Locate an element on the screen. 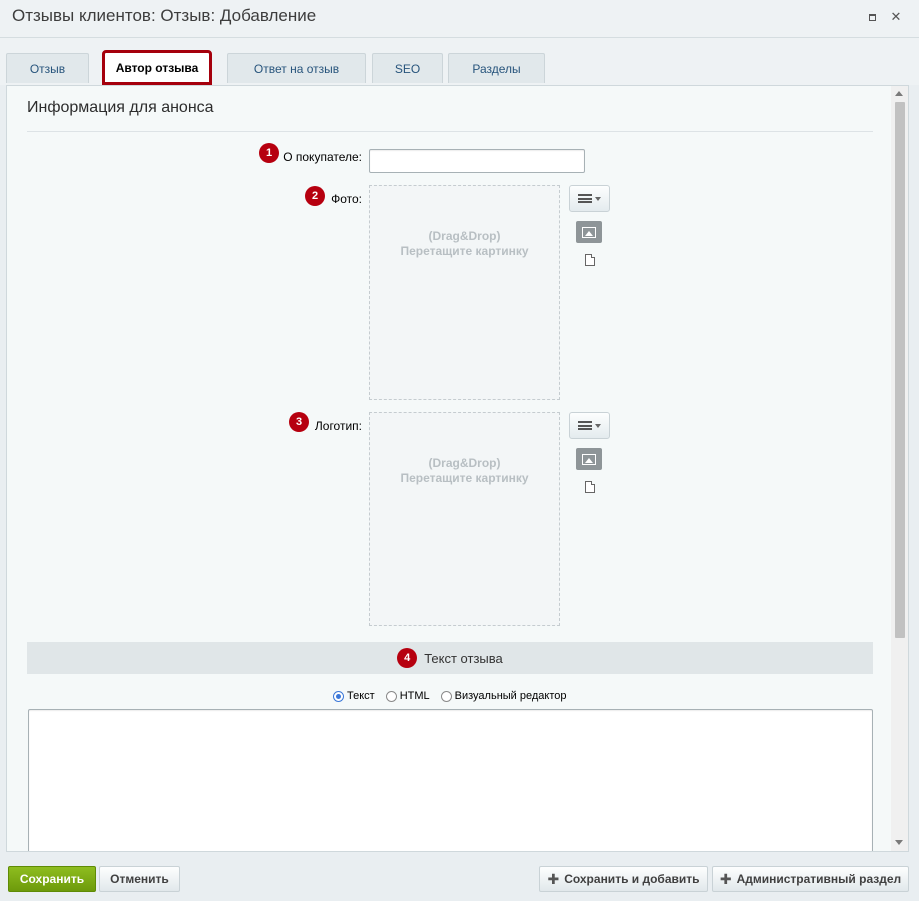 This screenshot has width=919, height=901. admin-section-button: ✚ Административный раздел is located at coordinates (810, 879).